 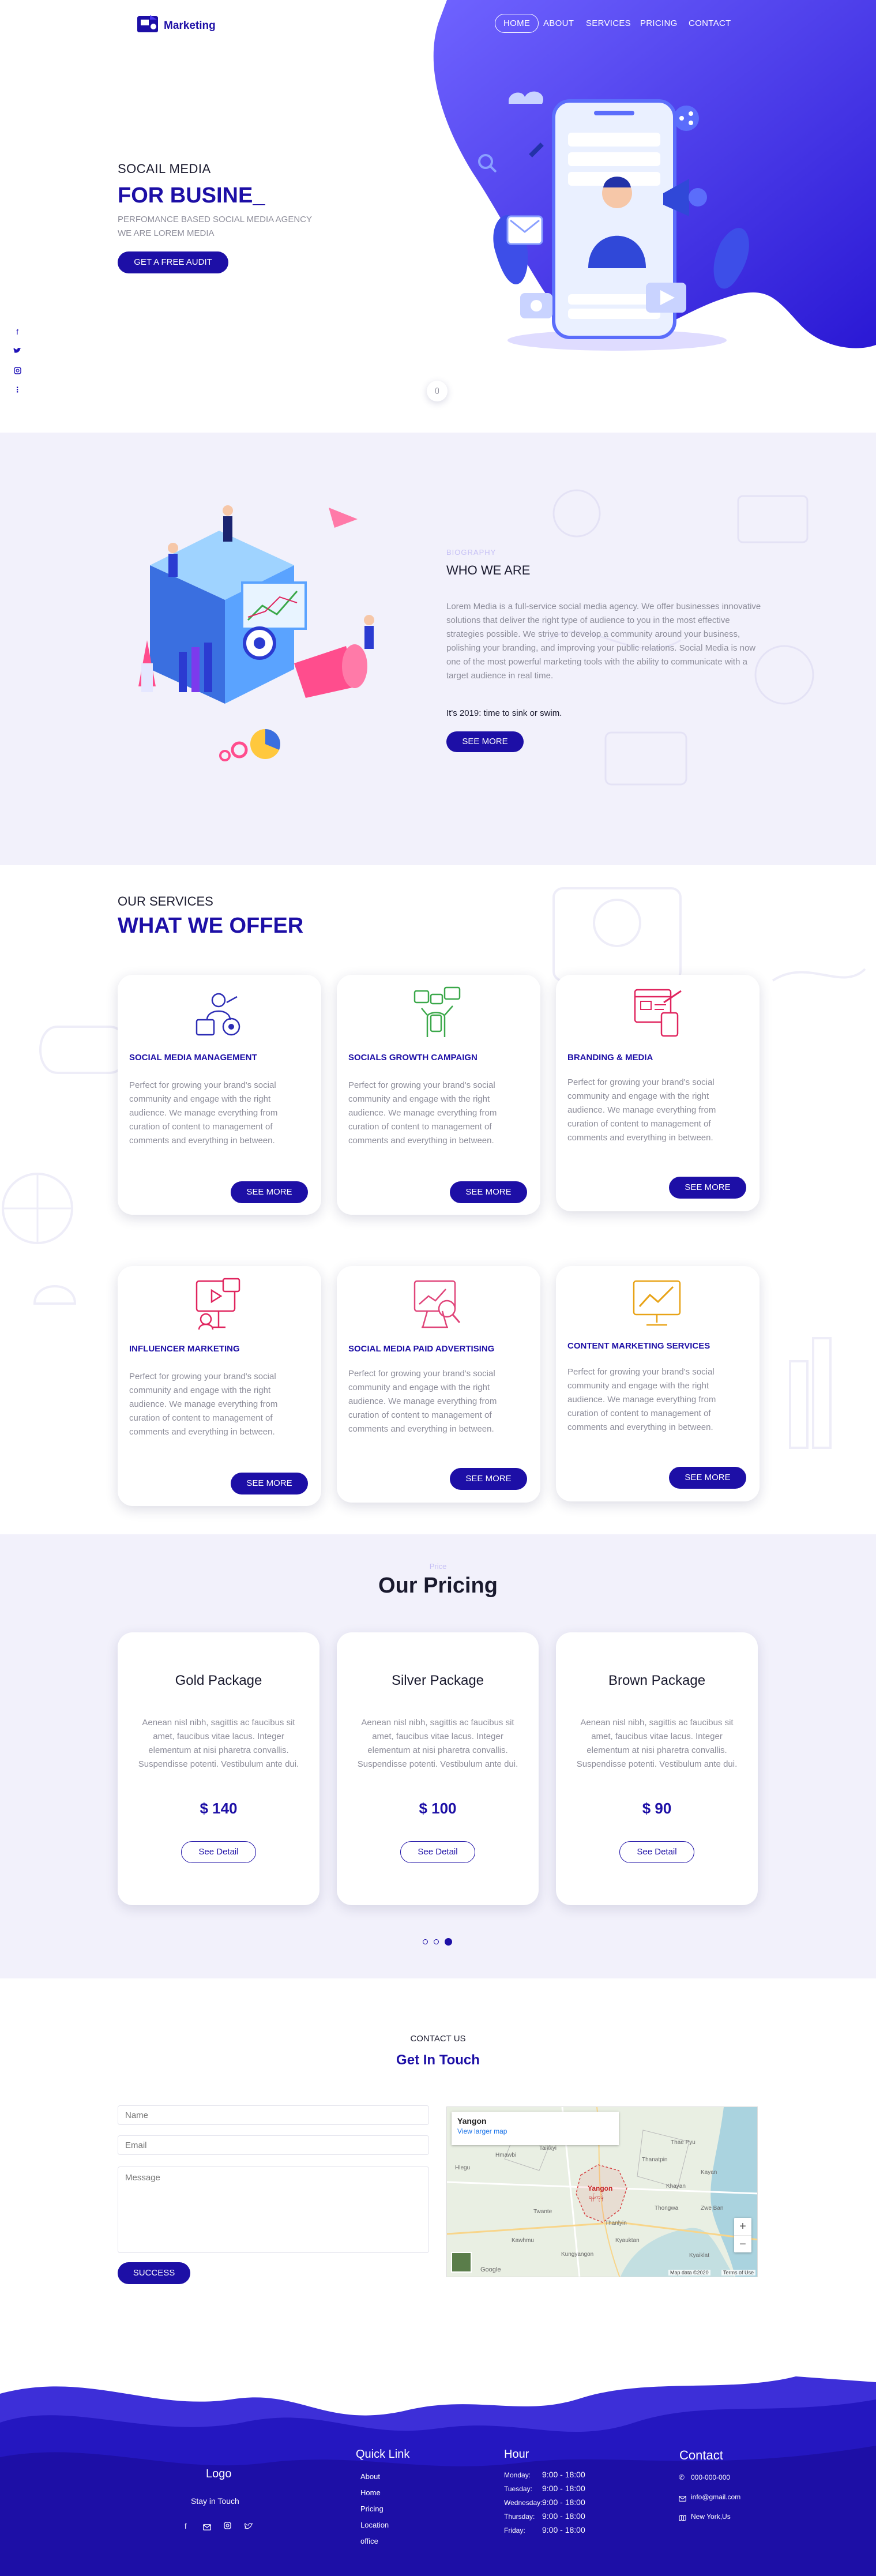 What do you see at coordinates (742, 2243) in the screenshot?
I see `zoom-out-button: −` at bounding box center [742, 2243].